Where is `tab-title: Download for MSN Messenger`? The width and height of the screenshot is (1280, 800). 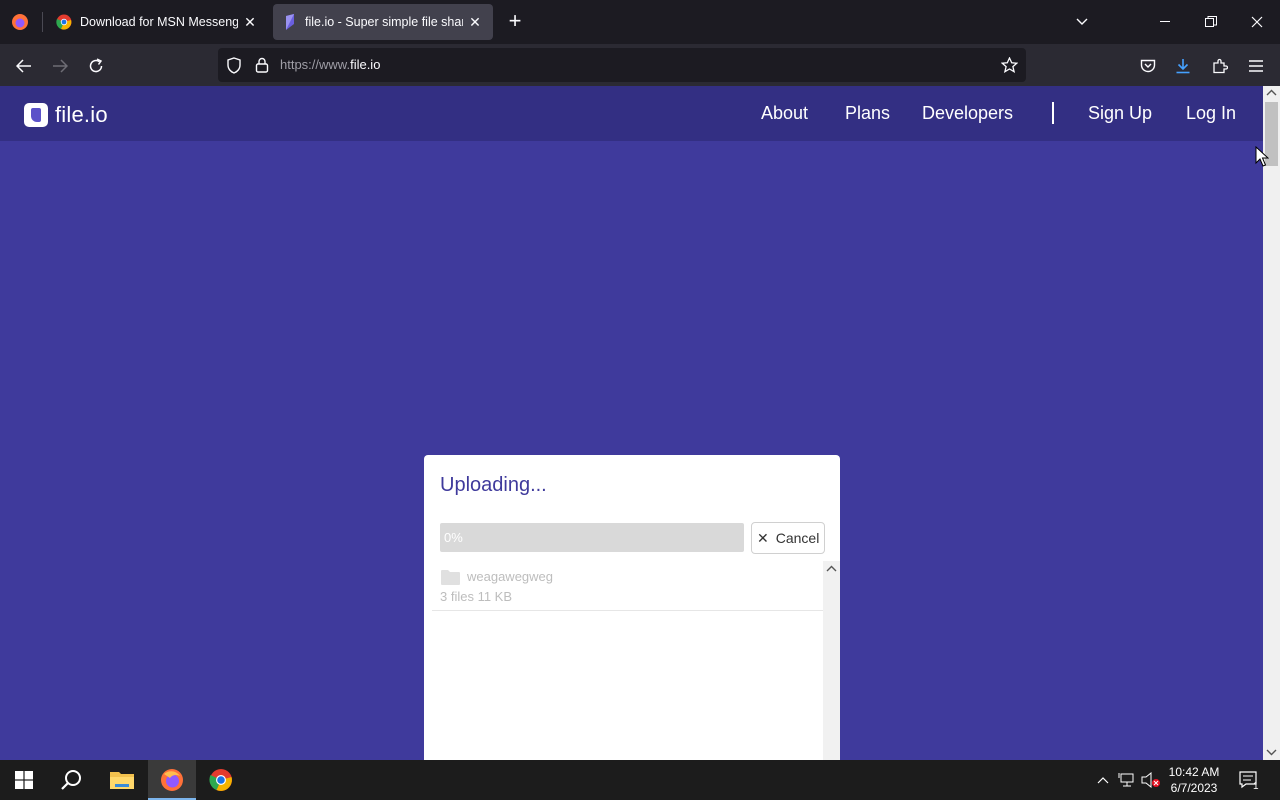
tab-title: Download for MSN Messenger is located at coordinates (159, 22).